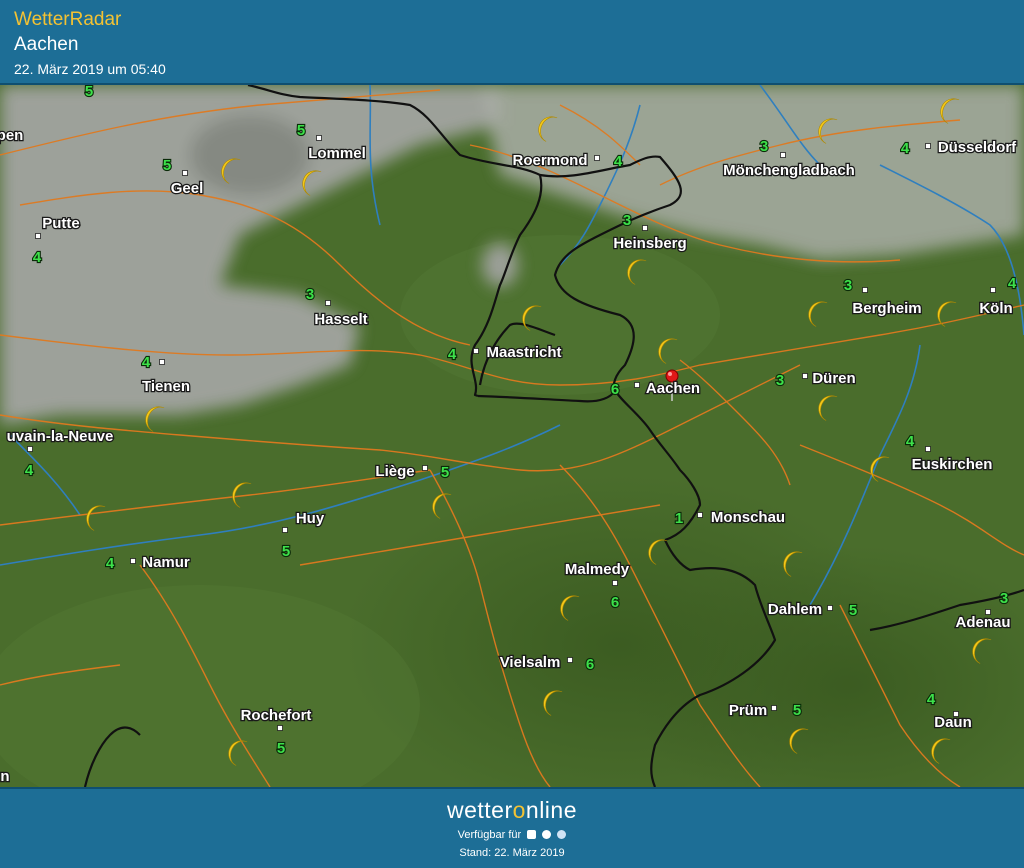  Describe the element at coordinates (90, 69) in the screenshot. I see `timestamp: 22. März 2019 um 05:40` at that location.